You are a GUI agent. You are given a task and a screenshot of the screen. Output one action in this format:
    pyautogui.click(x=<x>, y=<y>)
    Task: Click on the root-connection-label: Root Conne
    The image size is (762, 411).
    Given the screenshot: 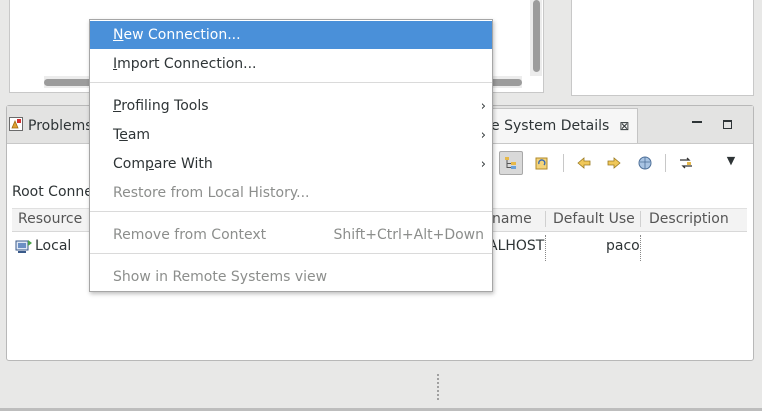 What is the action you would take?
    pyautogui.click(x=52, y=192)
    